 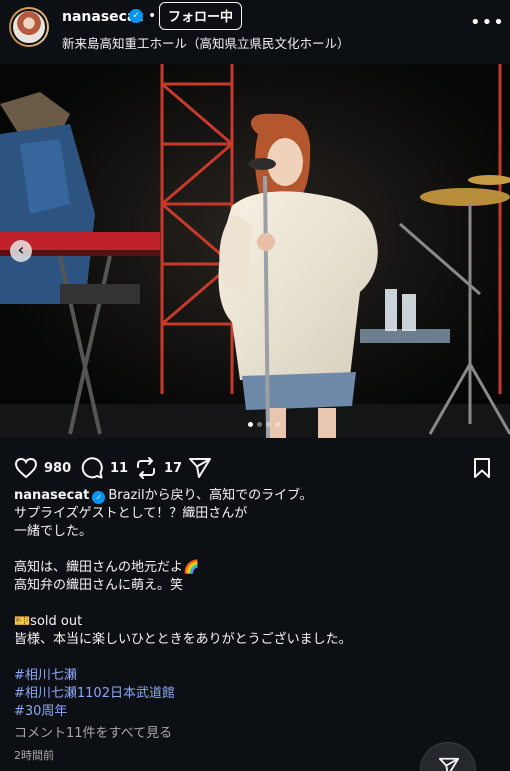 I want to click on like-count: 980, so click(x=57, y=468).